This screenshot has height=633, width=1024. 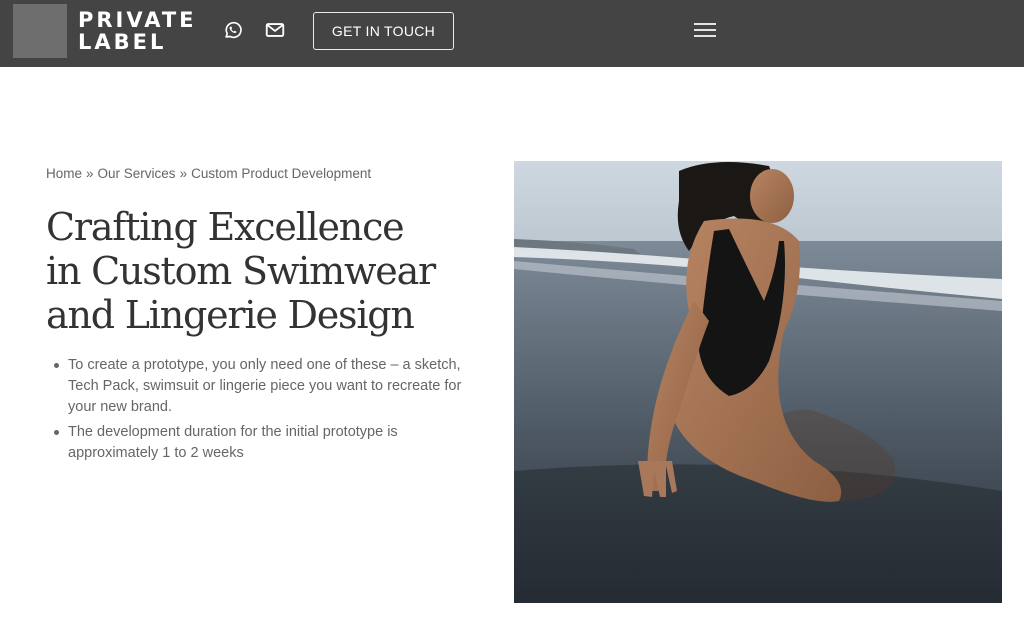 I want to click on site-header: PRIVATE LABEL GET IN TOUCH, so click(x=512, y=33).